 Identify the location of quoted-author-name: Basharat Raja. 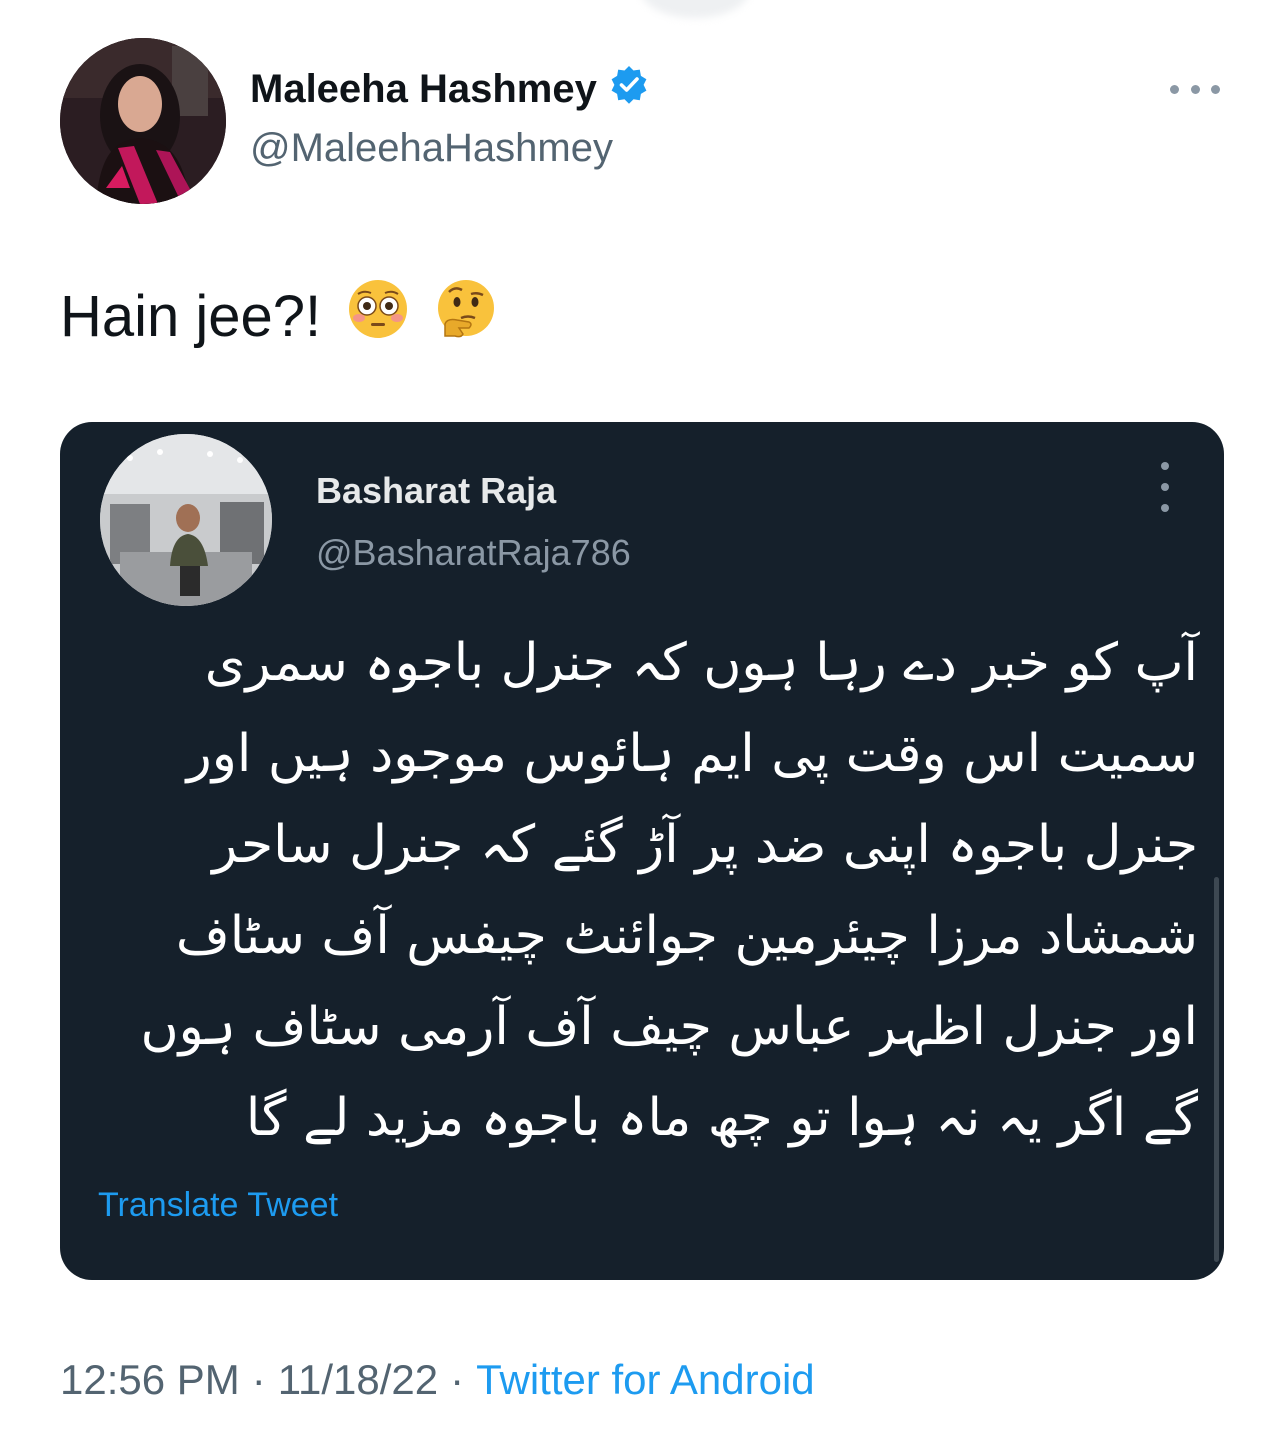
(436, 491).